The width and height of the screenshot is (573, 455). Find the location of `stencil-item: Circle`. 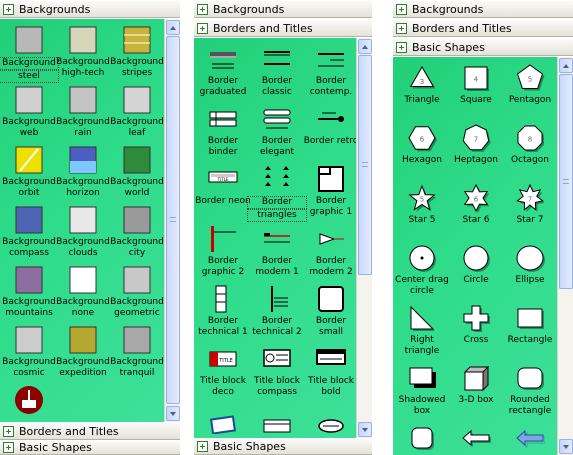

stencil-item: Circle is located at coordinates (476, 264).